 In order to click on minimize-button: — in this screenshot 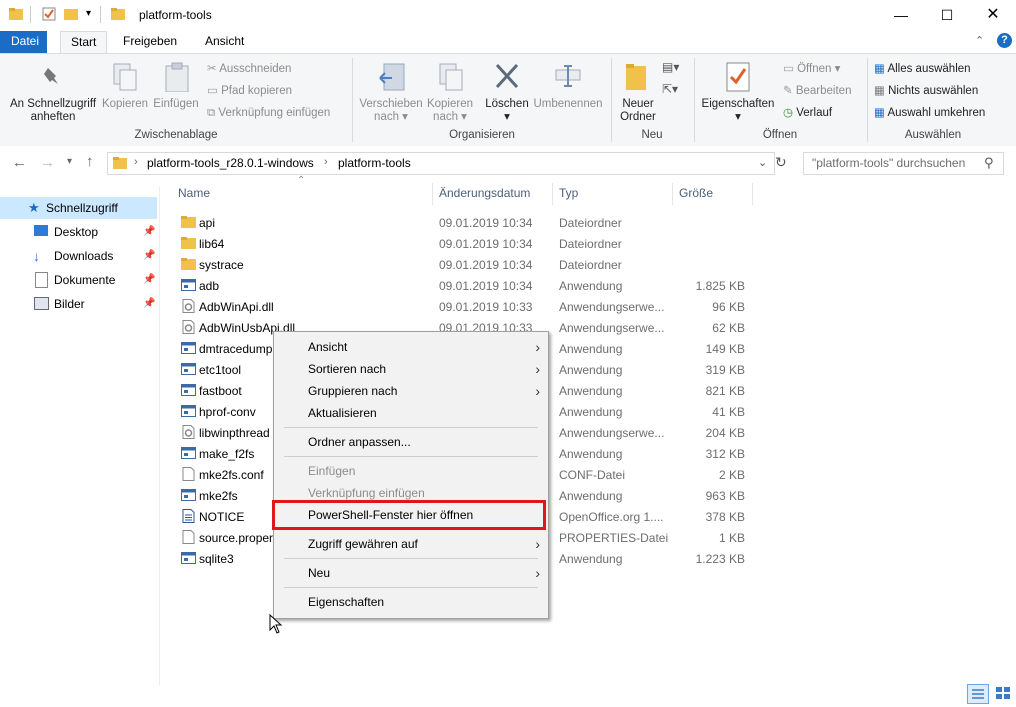, I will do `click(901, 15)`.